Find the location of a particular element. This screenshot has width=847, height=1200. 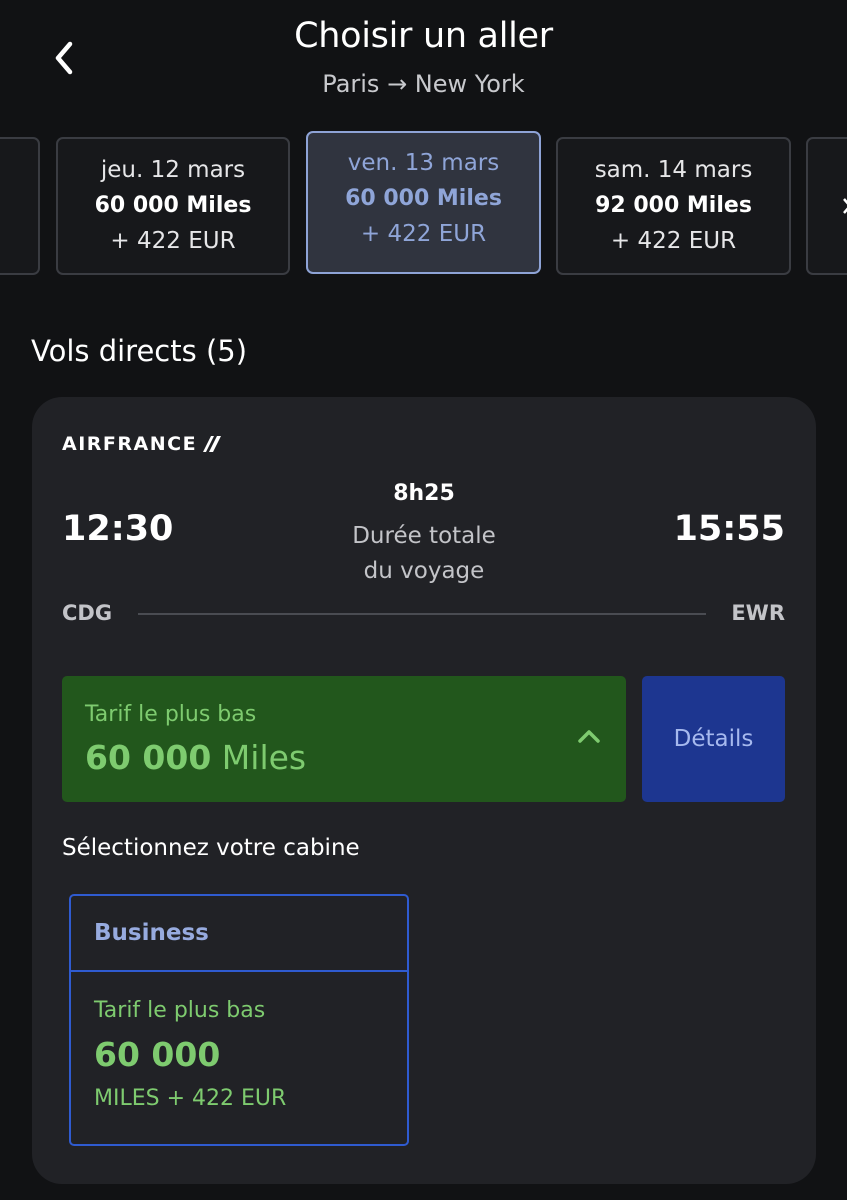

route-line is located at coordinates (422, 614).